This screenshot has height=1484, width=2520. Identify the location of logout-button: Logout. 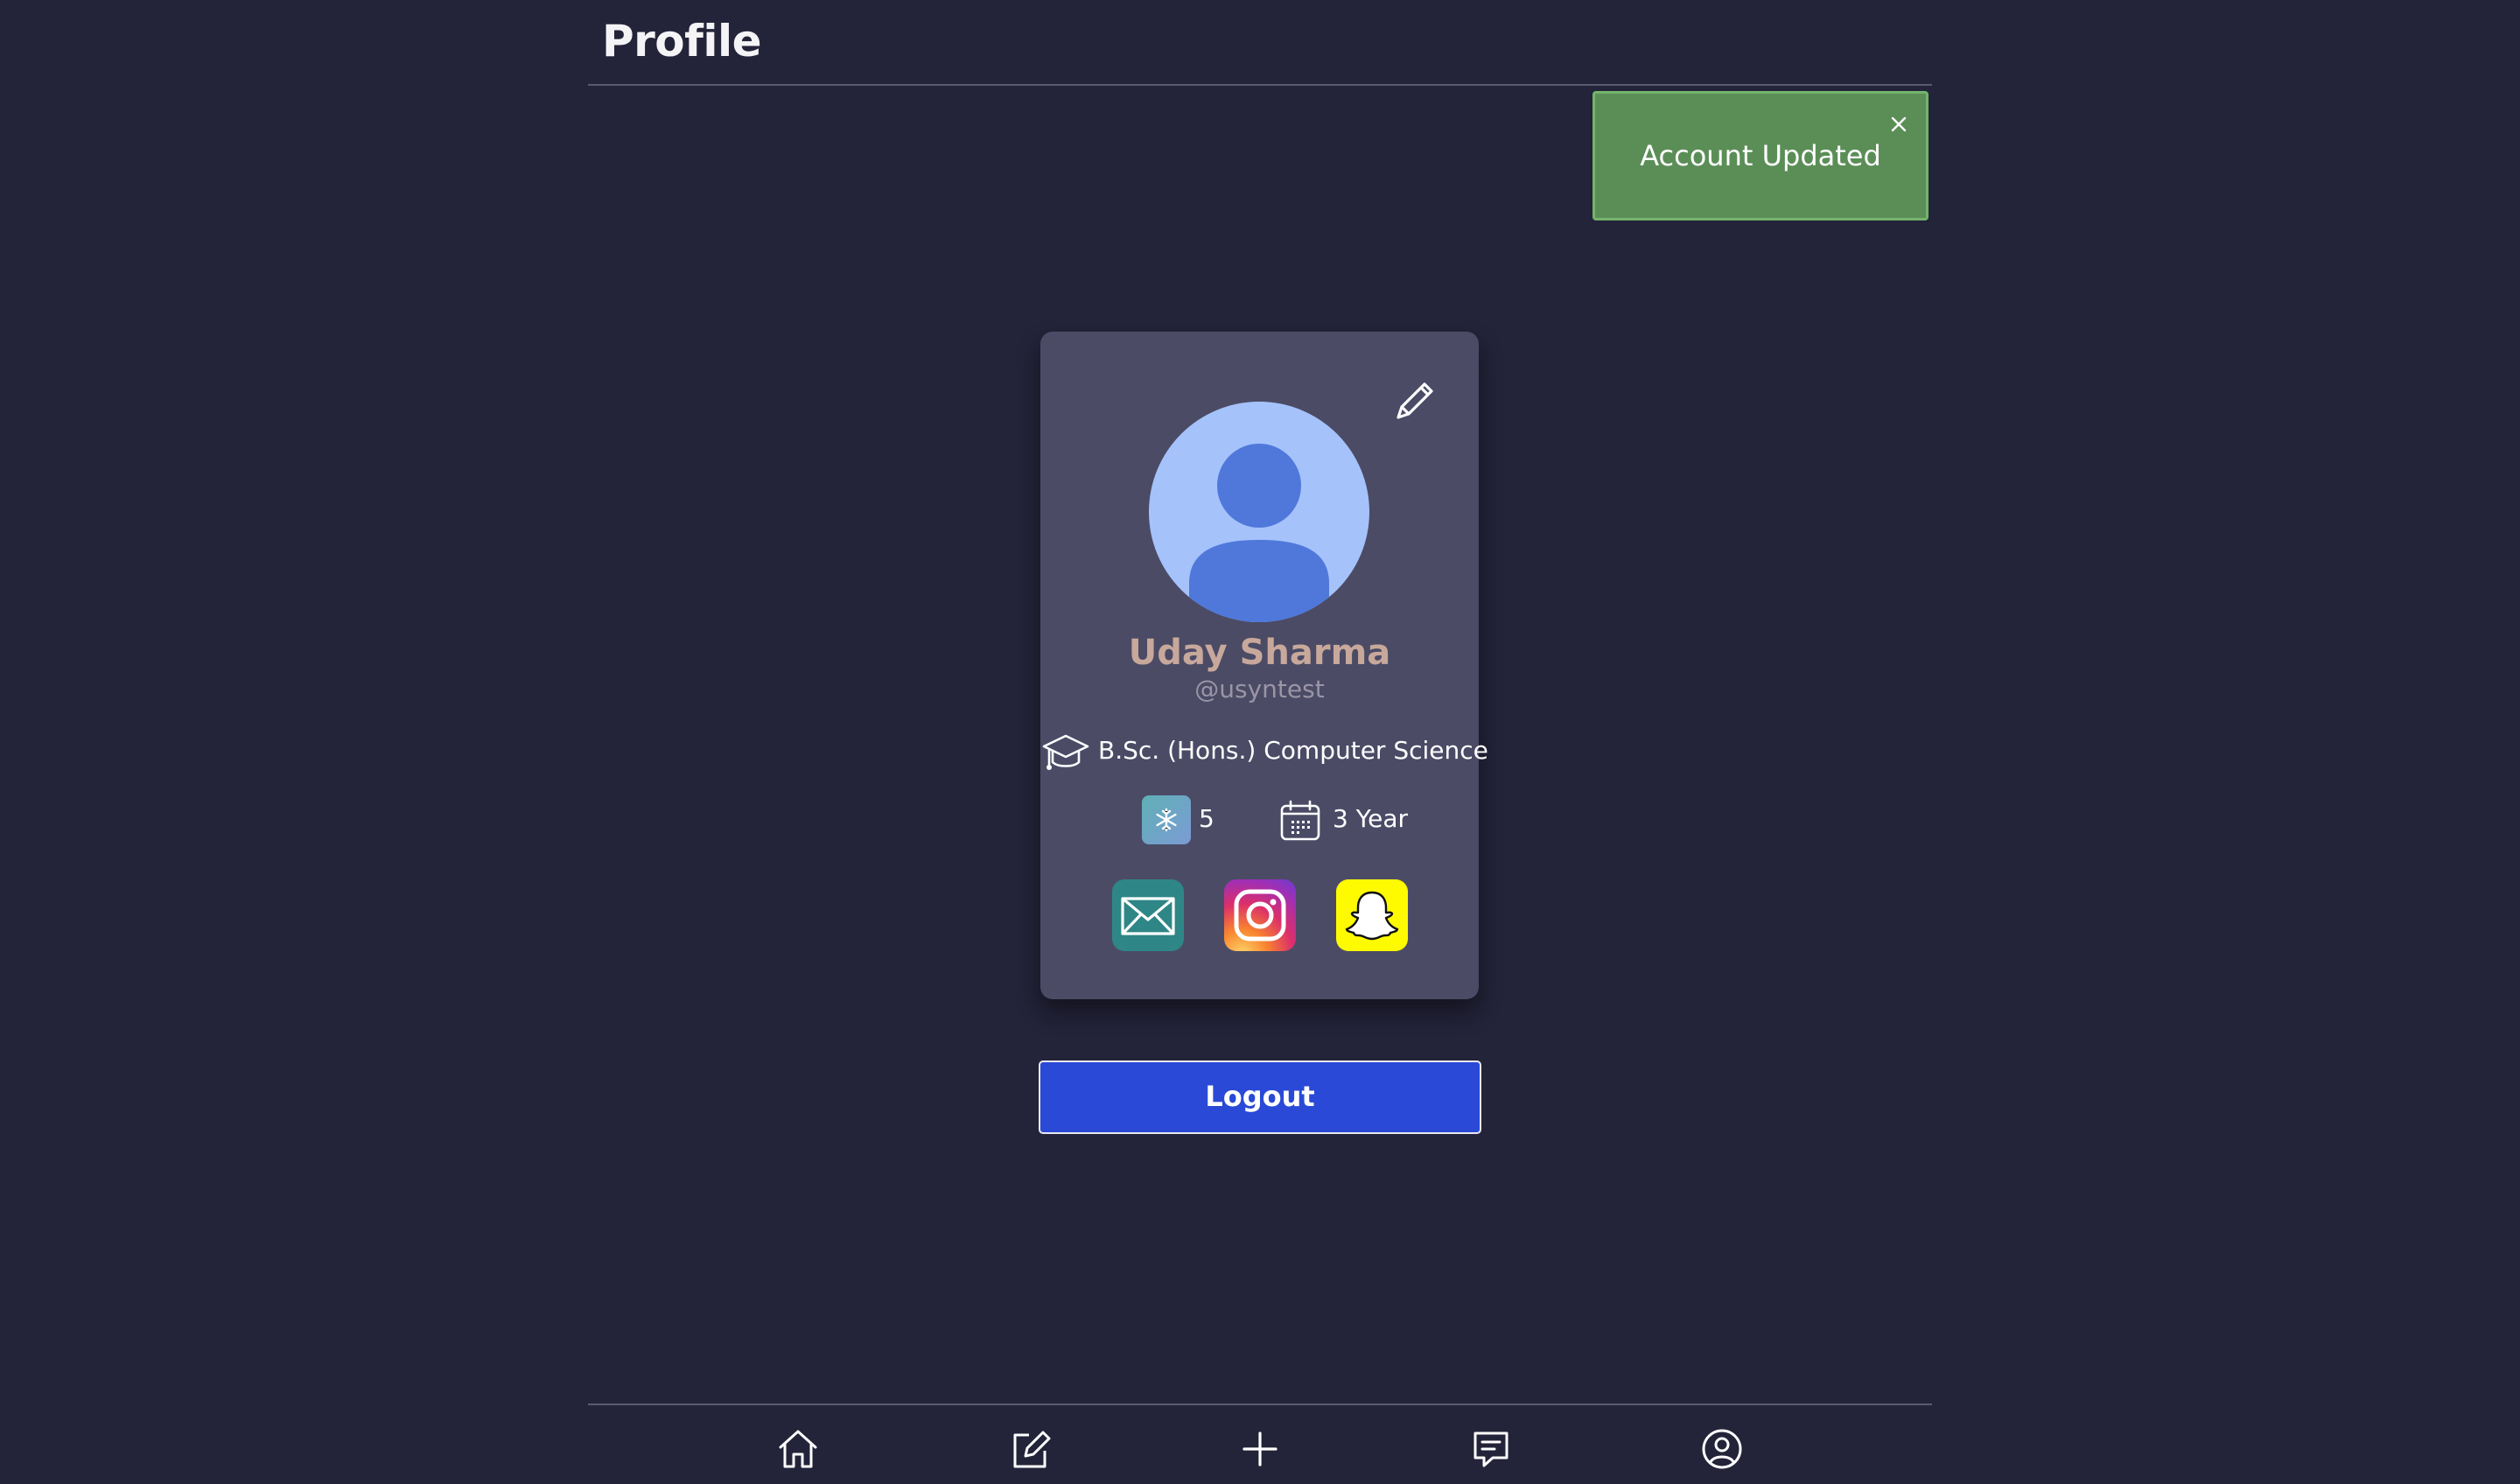
(1260, 1097).